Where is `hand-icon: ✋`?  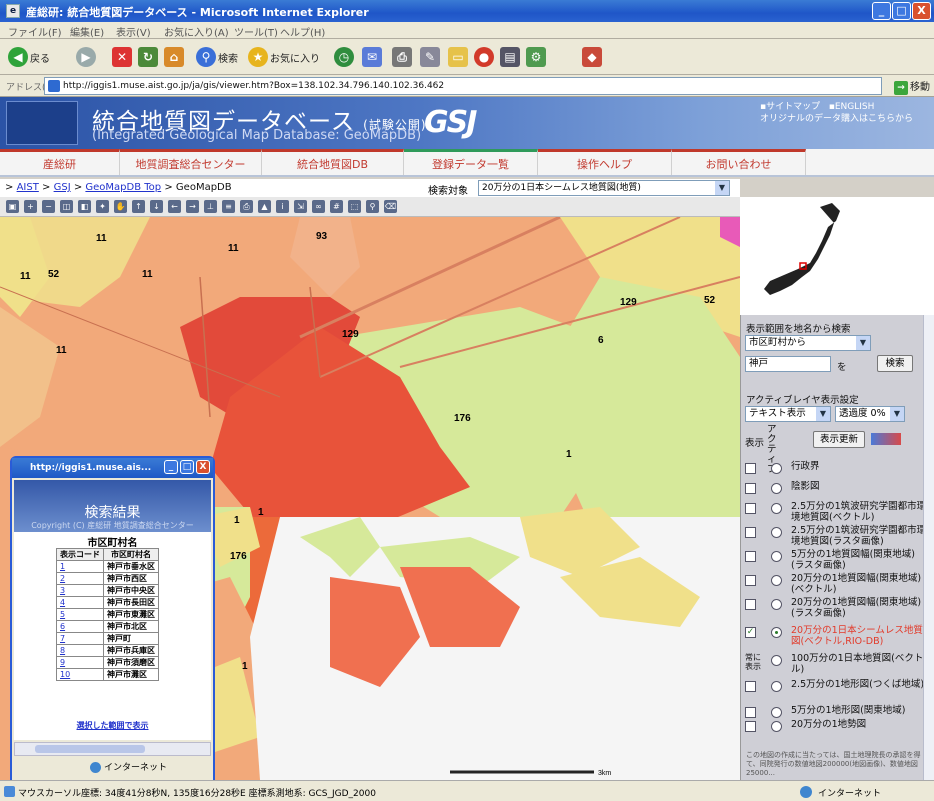
hand-icon: ✋ is located at coordinates (120, 206).